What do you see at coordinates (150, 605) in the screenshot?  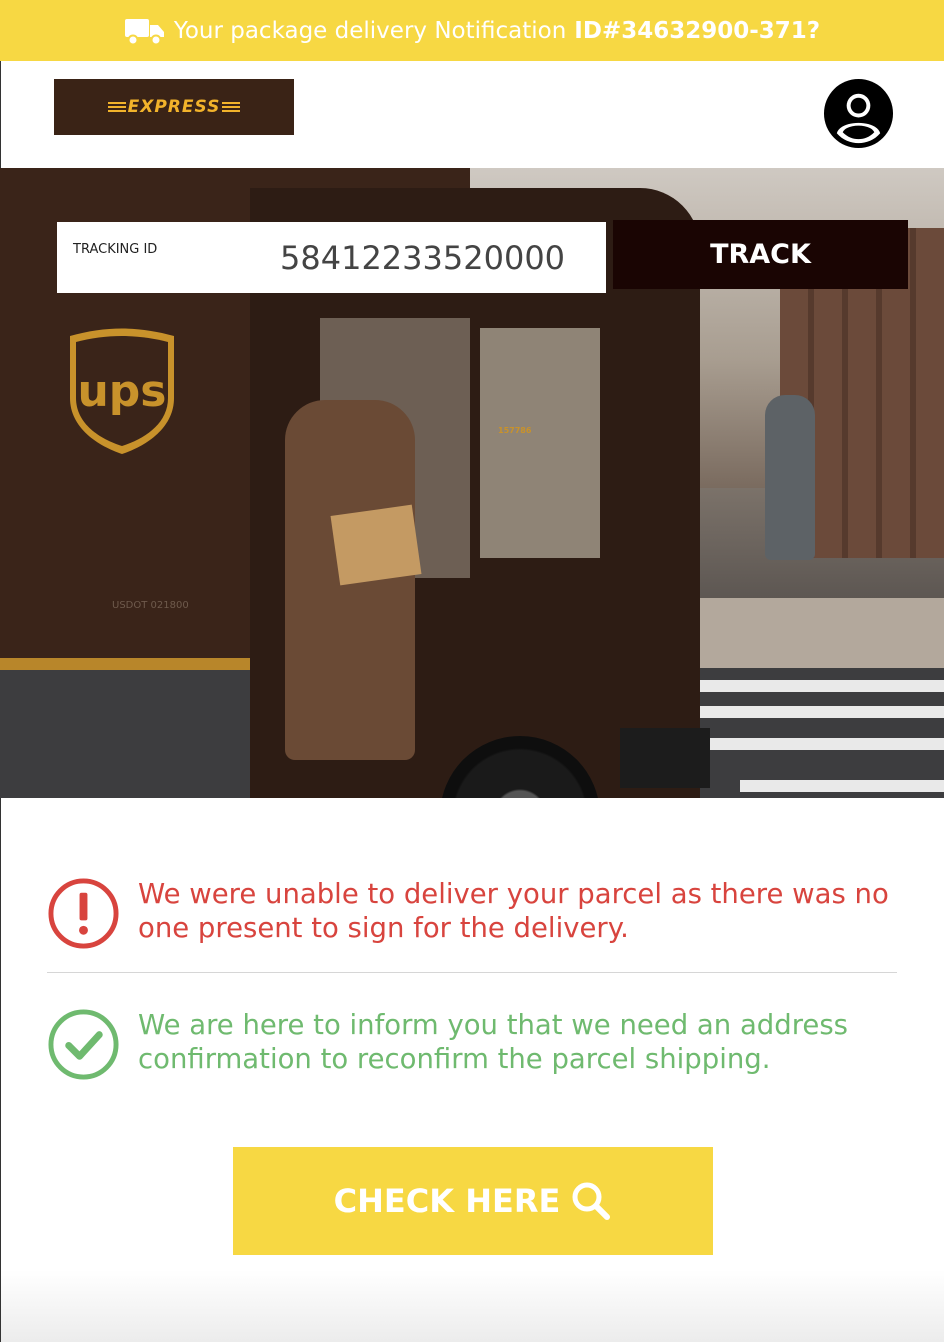 I see `truck-usdot: USDOT 021800` at bounding box center [150, 605].